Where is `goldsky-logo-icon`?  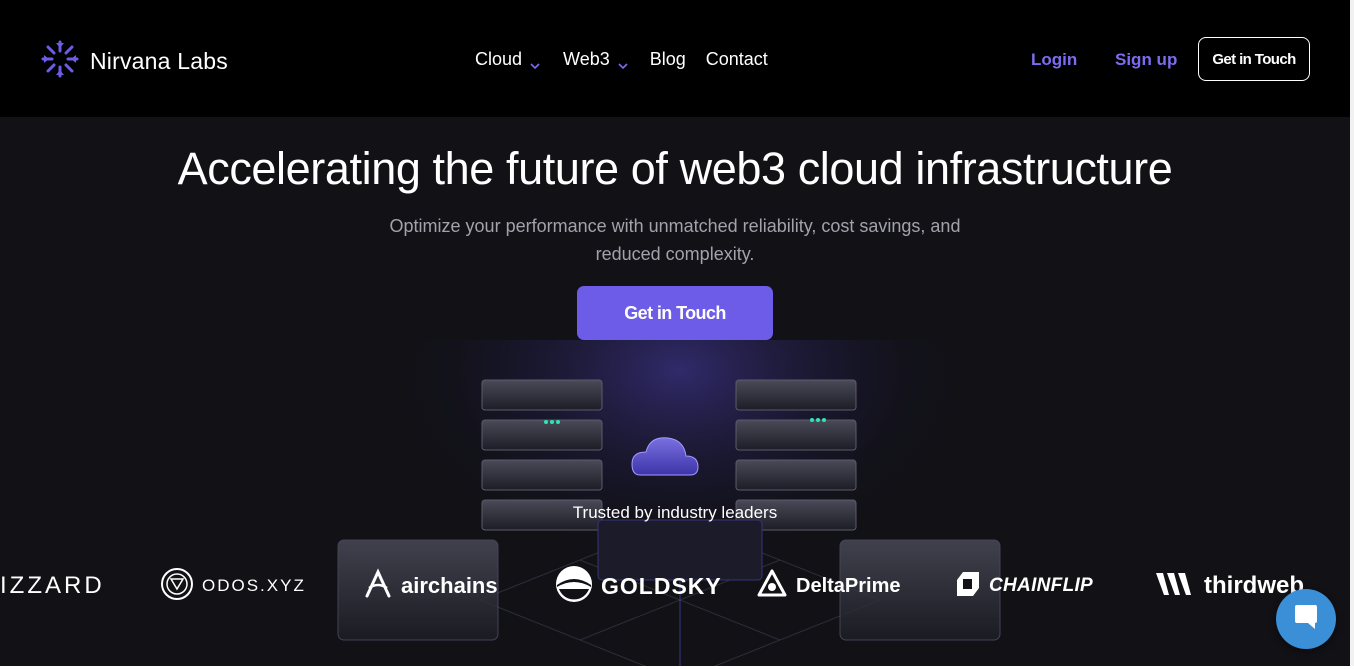 goldsky-logo-icon is located at coordinates (574, 586).